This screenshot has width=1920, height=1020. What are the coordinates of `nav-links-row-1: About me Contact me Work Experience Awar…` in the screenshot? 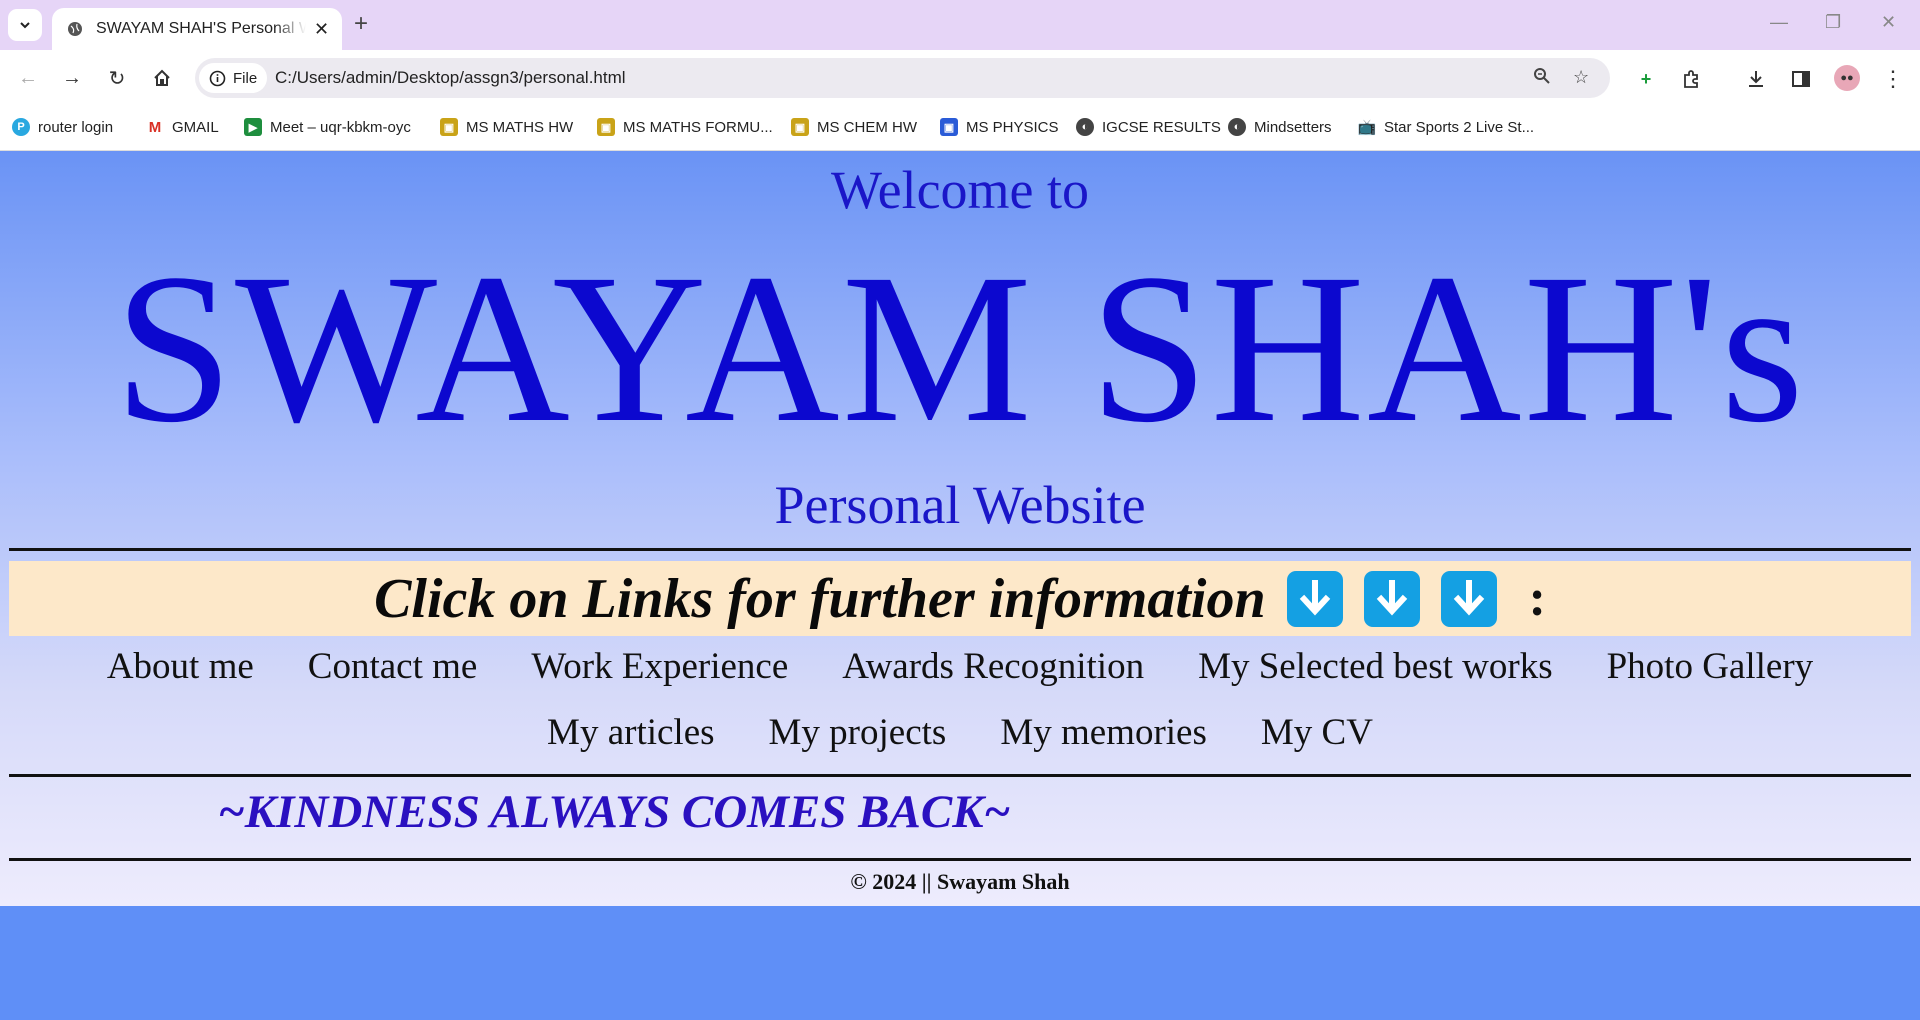 It's located at (960, 666).